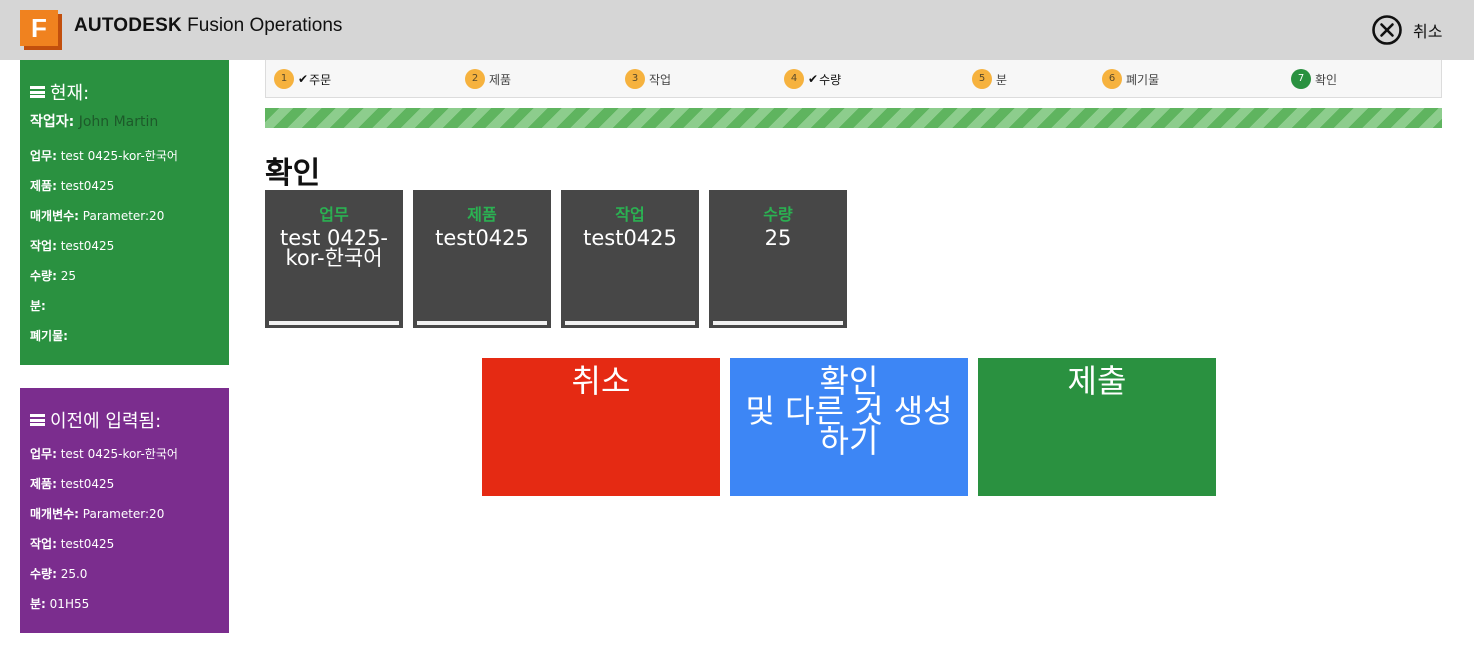 The width and height of the screenshot is (1474, 649). Describe the element at coordinates (475, 79) in the screenshot. I see `step-number: 2` at that location.